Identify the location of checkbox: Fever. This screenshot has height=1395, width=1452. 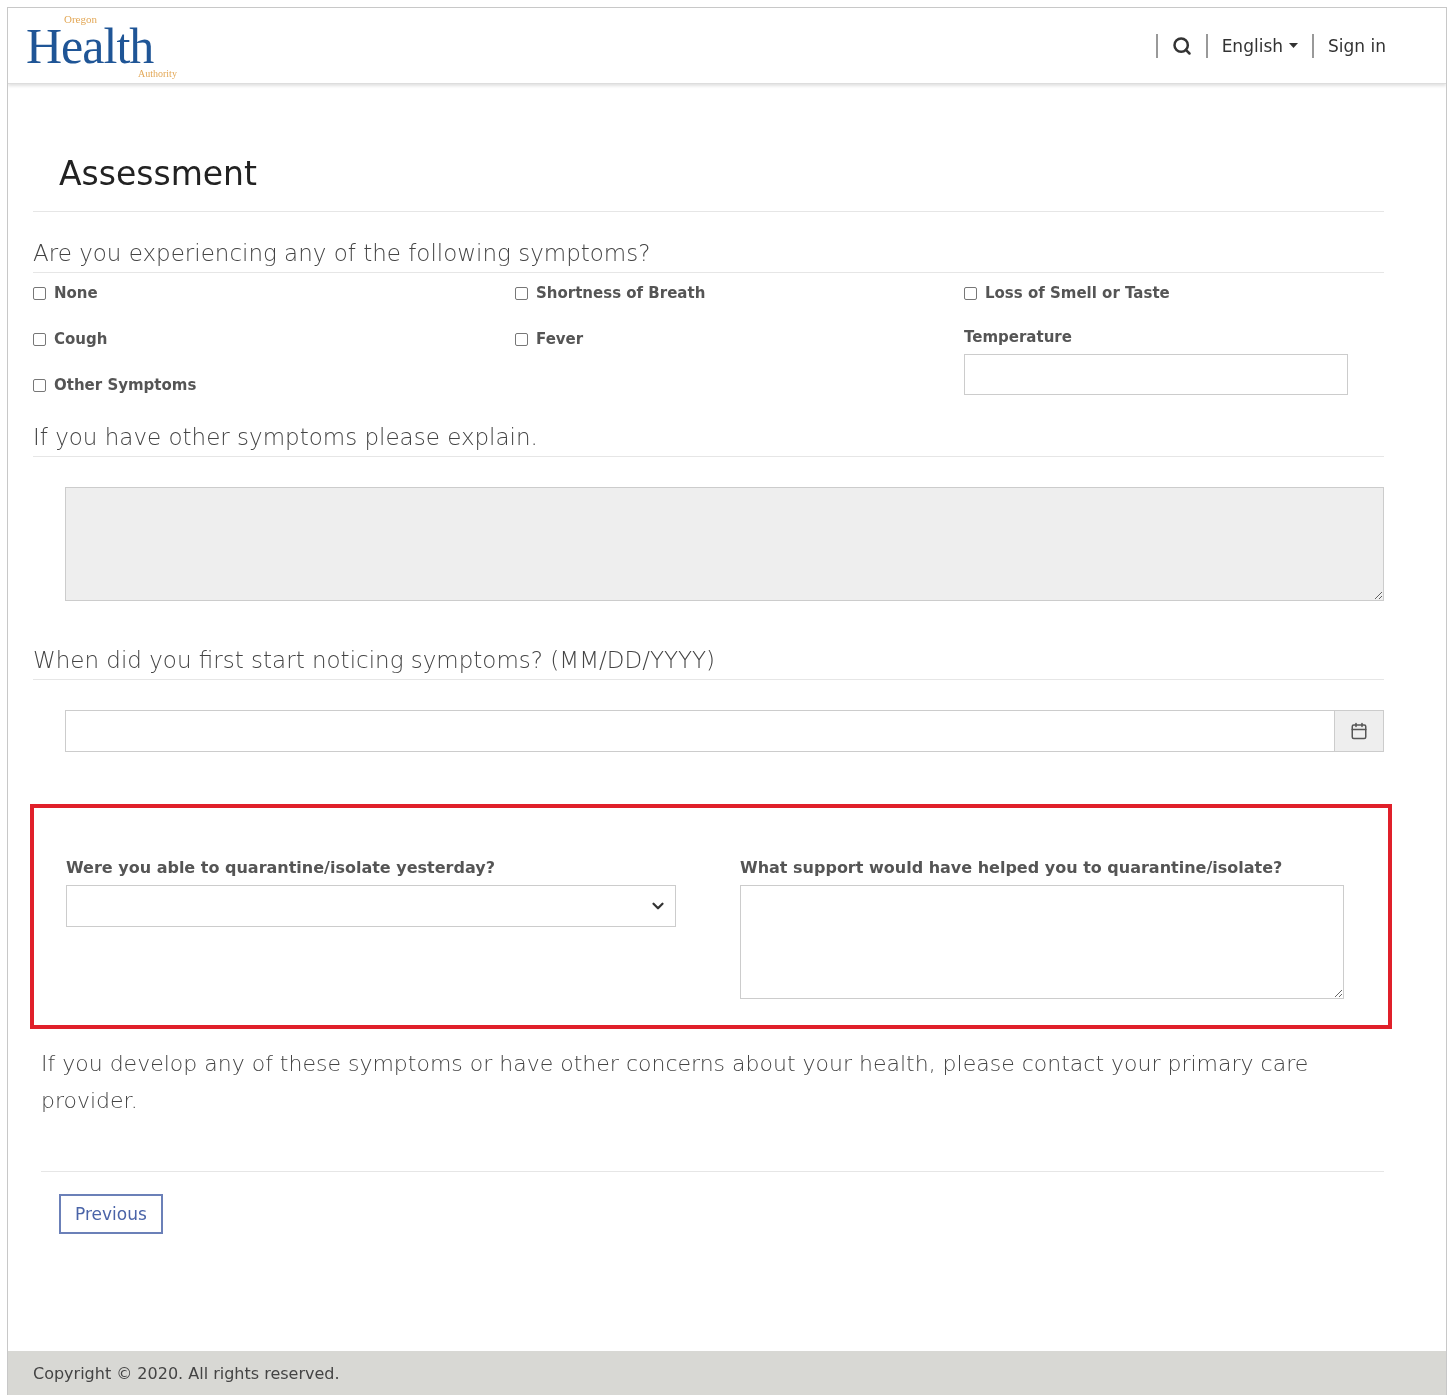
(739, 339).